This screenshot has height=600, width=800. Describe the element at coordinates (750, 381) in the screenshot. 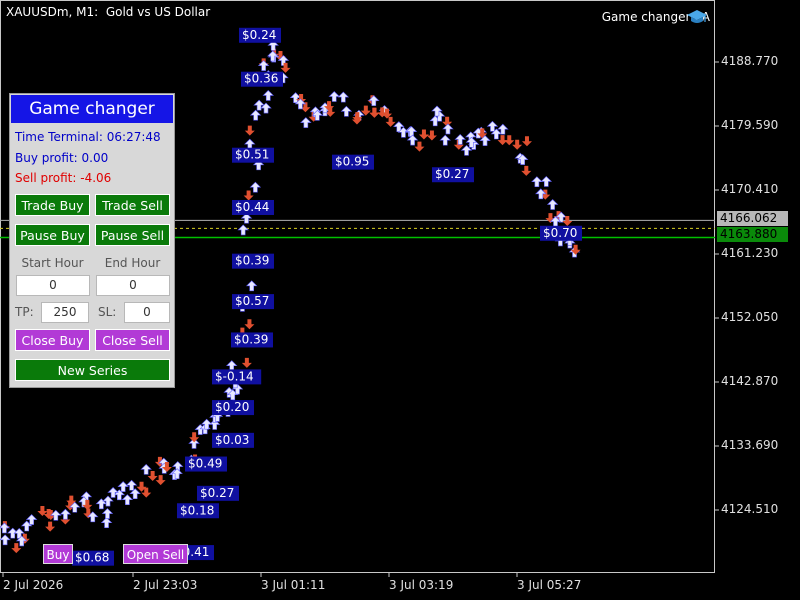

I see `price-axis-label: 4142.870` at that location.